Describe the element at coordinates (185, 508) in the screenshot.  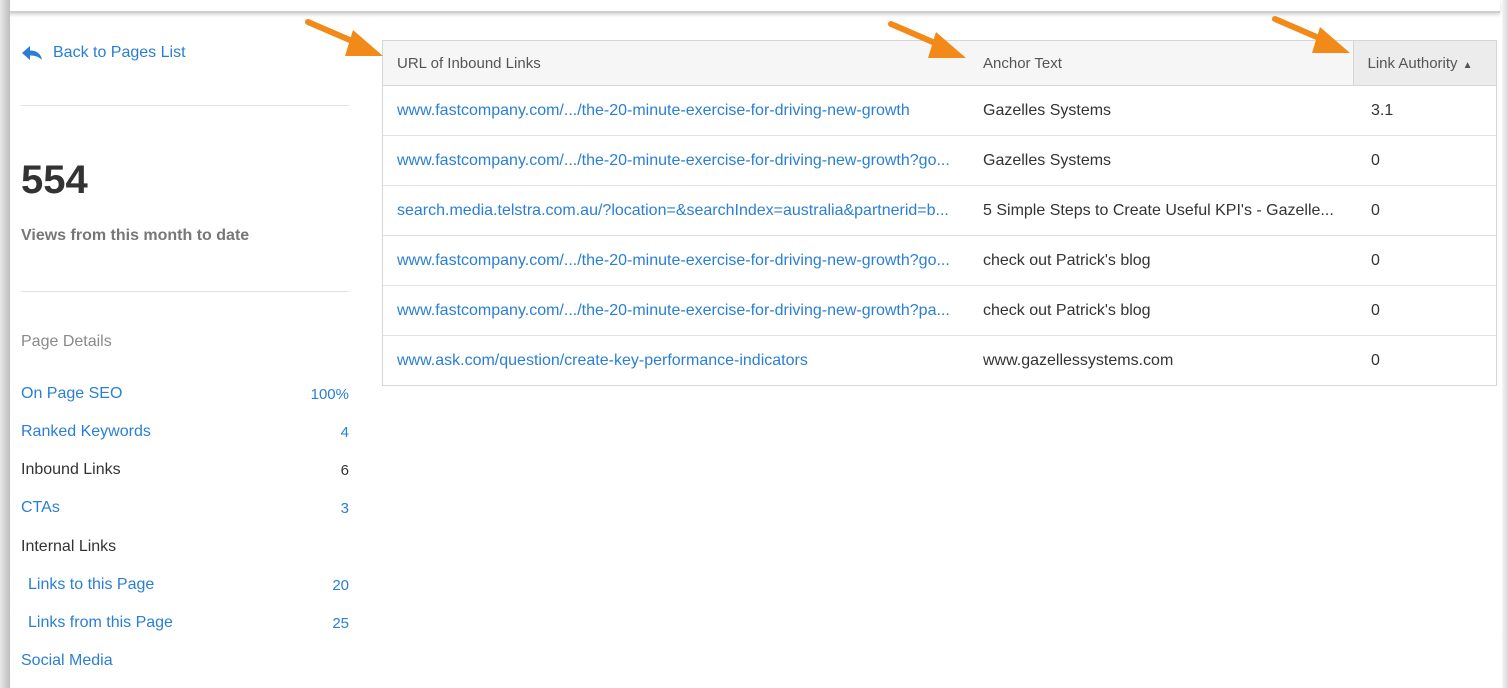
I see `sidebar-item-ctas: CTAs 3` at that location.